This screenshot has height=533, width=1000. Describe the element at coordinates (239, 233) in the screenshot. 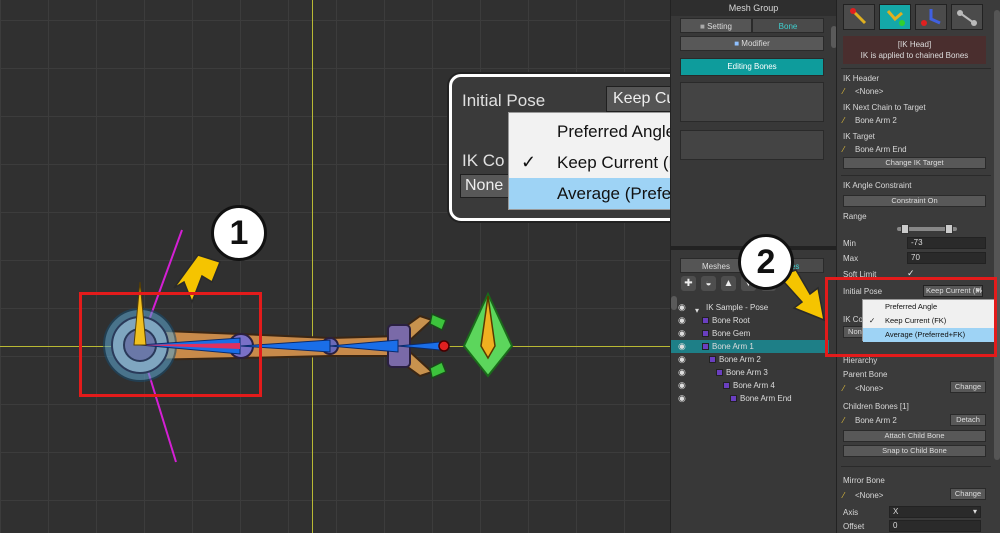

I see `annotation-1-badge: 1` at that location.